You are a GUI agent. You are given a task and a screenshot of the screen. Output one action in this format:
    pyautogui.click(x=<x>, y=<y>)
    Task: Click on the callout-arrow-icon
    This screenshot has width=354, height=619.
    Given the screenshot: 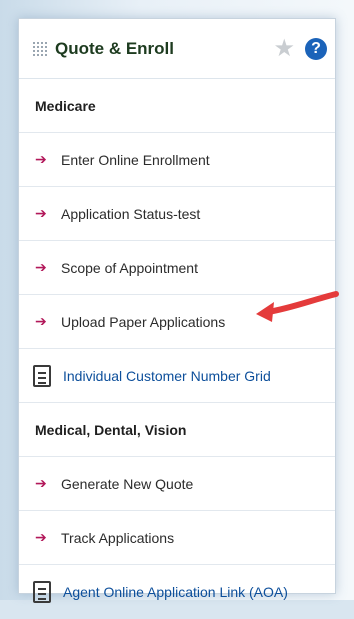 What is the action you would take?
    pyautogui.click(x=297, y=306)
    